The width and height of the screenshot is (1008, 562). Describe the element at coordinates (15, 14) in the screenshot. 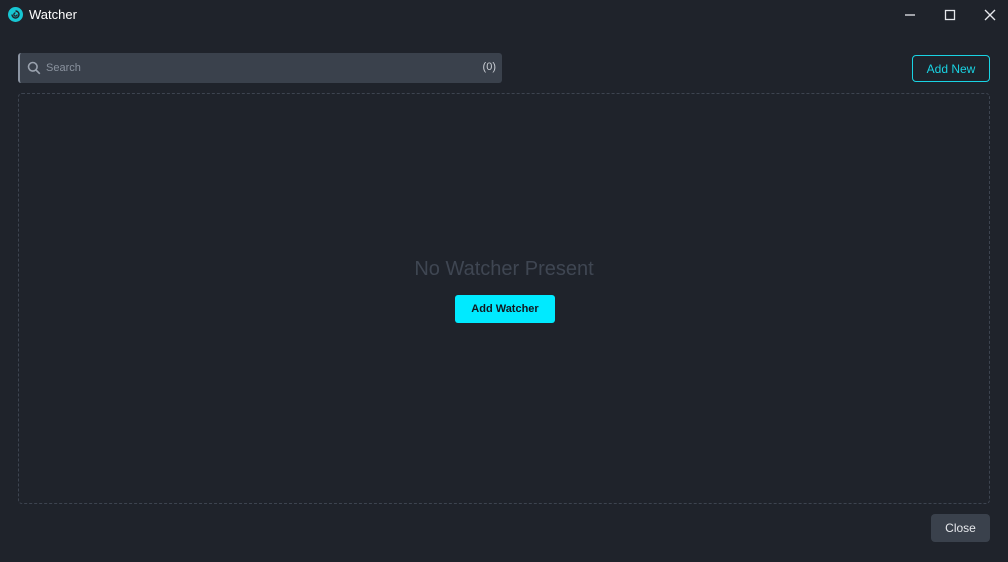

I see `app-logo-icon` at that location.